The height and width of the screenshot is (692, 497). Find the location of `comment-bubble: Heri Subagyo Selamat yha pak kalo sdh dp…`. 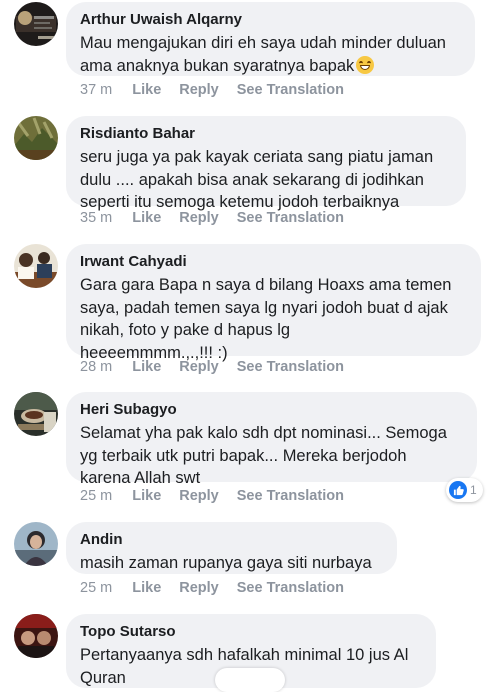

comment-bubble: Heri Subagyo Selamat yha pak kalo sdh dp… is located at coordinates (271, 439).